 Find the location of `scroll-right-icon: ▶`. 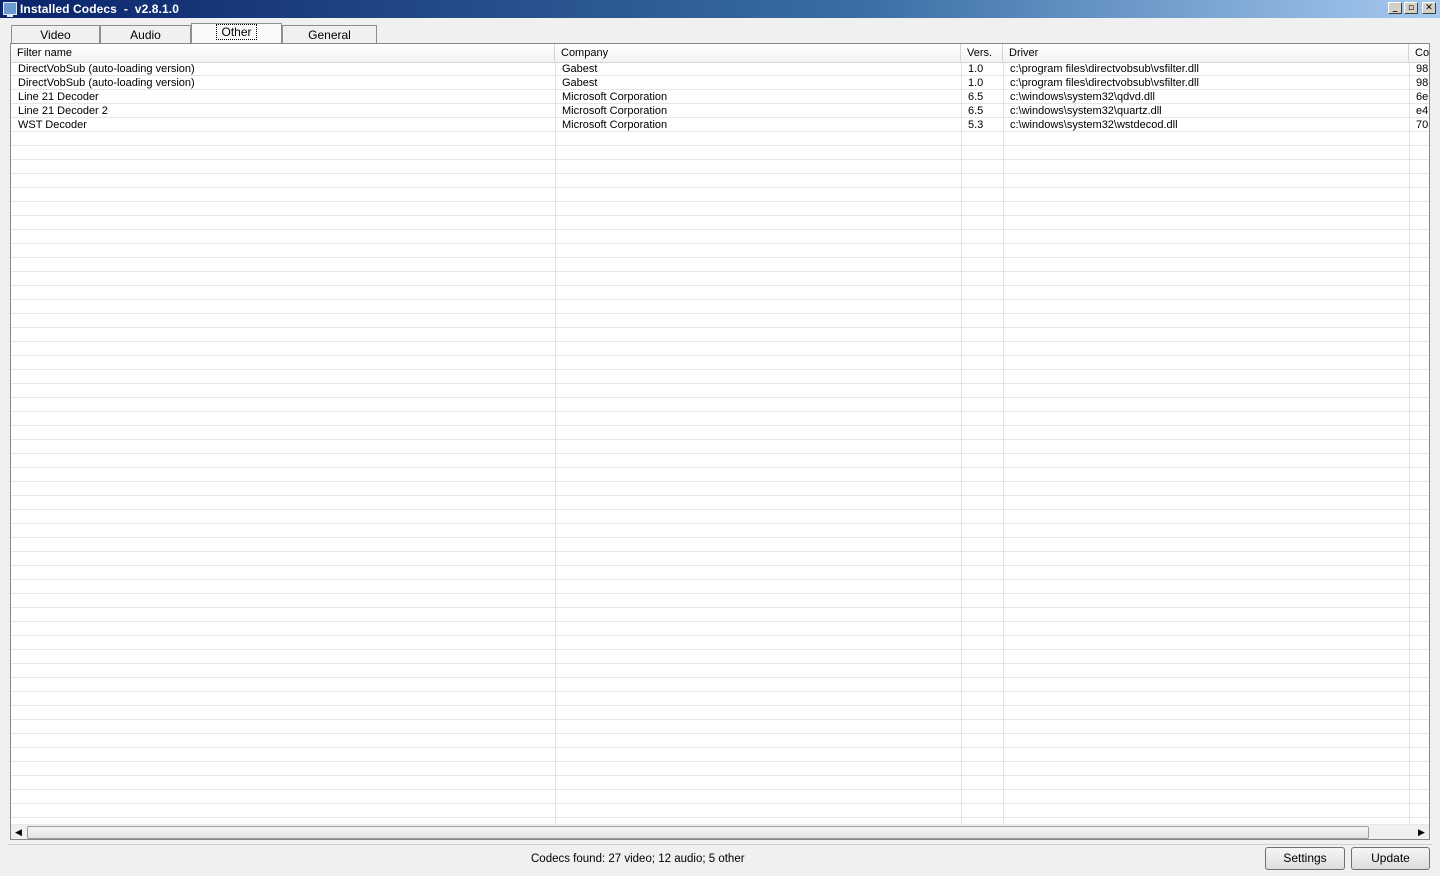

scroll-right-icon: ▶ is located at coordinates (1421, 832).